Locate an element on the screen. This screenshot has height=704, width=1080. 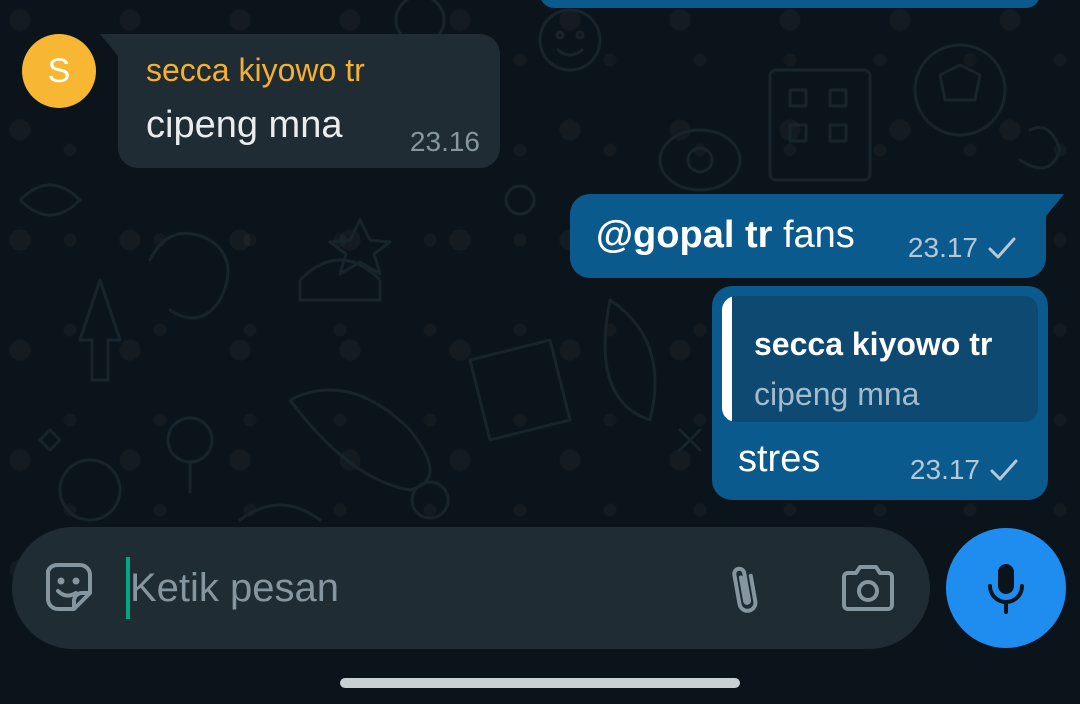
system-navigation-bar is located at coordinates (540, 683).